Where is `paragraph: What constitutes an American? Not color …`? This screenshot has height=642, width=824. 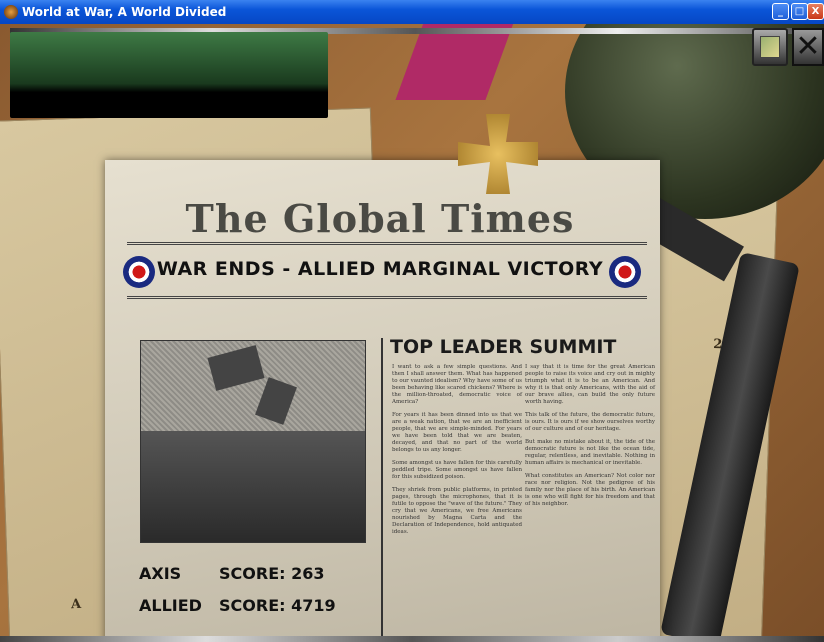
paragraph: What constitutes an American? Not color … is located at coordinates (590, 490).